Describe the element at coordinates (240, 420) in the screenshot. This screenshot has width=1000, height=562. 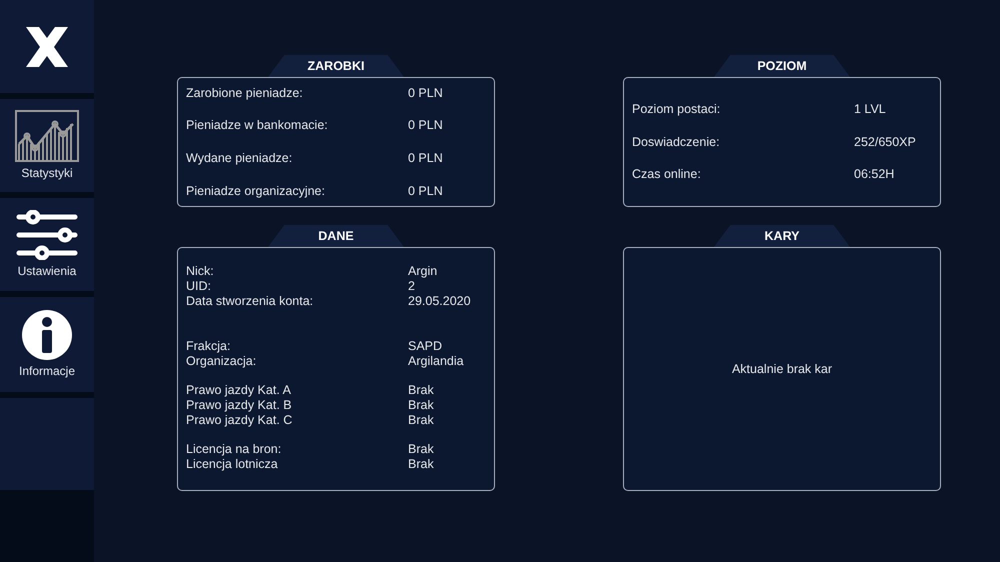
I see `field-label: Prawo jazdy Kat. C` at that location.